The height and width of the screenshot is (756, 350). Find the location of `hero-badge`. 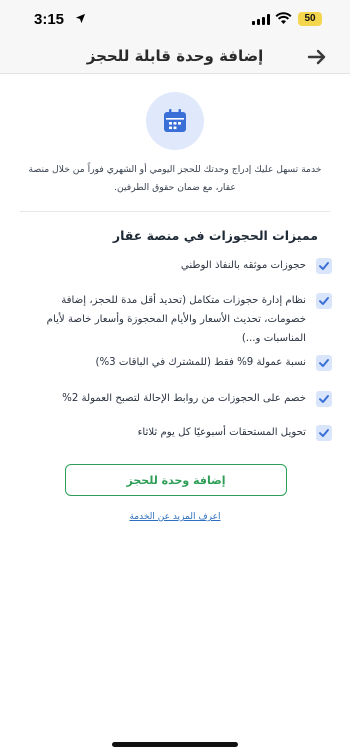

hero-badge is located at coordinates (175, 121).